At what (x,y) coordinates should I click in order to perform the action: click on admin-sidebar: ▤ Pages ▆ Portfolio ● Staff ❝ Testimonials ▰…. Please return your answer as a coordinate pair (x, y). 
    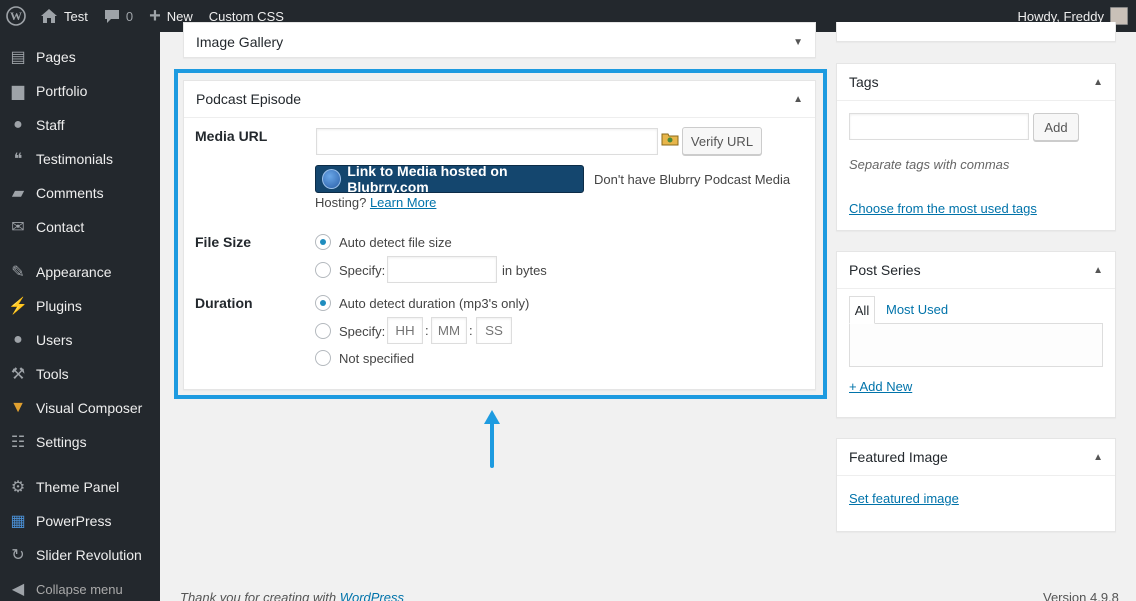
    Looking at the image, I should click on (80, 316).